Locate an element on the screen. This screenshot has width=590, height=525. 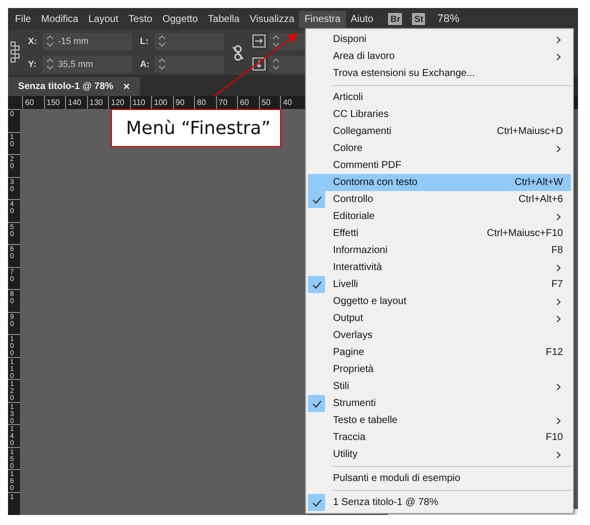
height-label: A: is located at coordinates (145, 64).